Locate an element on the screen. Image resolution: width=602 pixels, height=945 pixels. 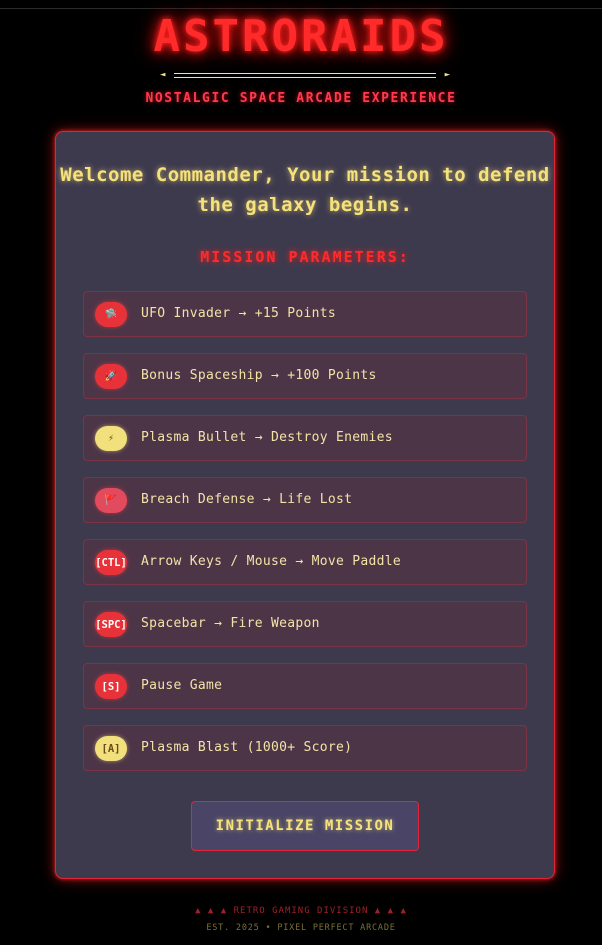
parameter-label: Plasma Blast (1000+ Score) is located at coordinates (247, 747).